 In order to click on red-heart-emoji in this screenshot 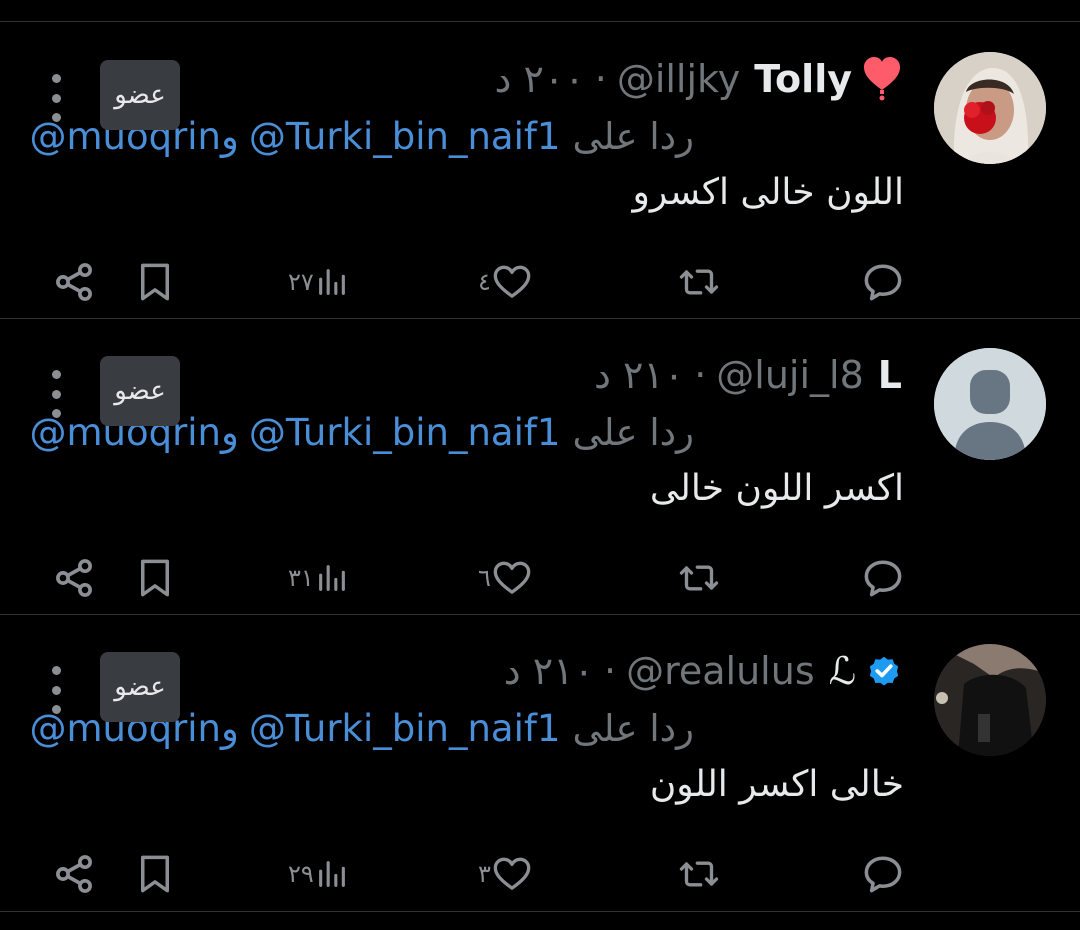, I will do `click(882, 79)`.